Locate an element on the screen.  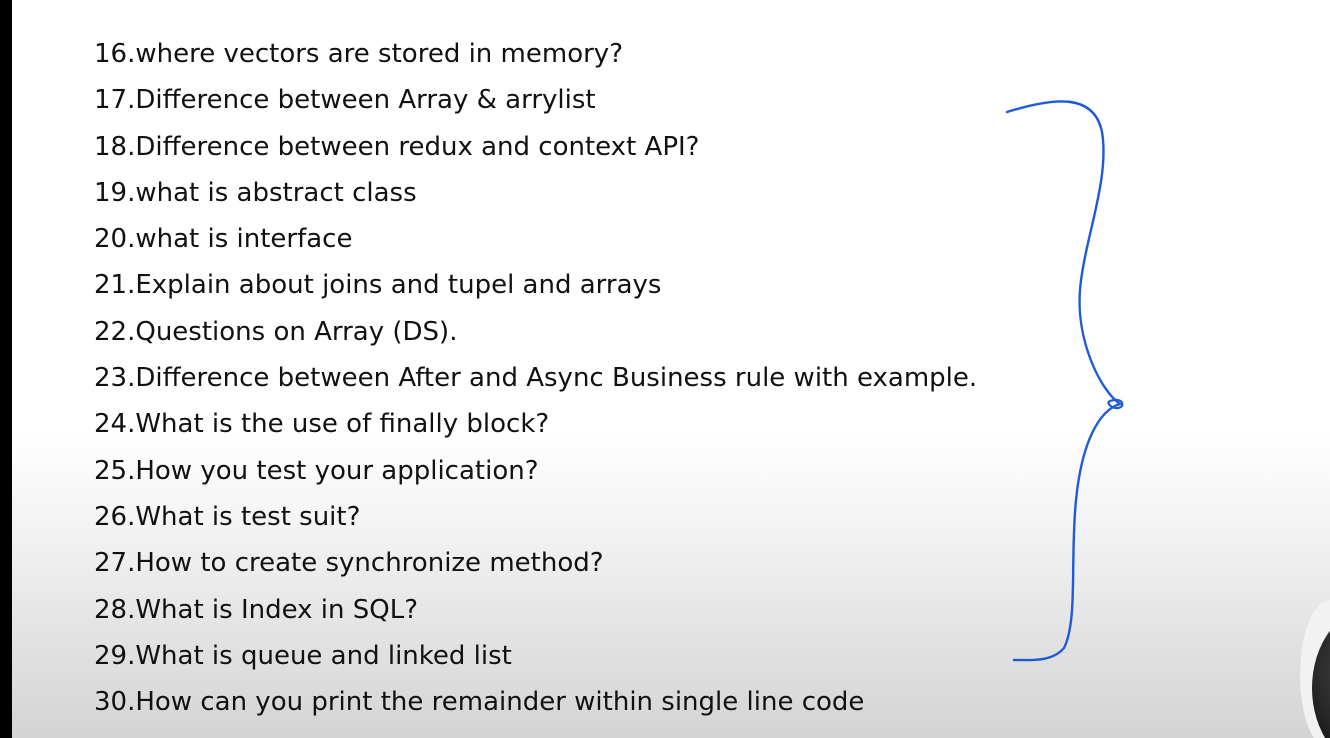
question-item: 16.where vectors are stored in memory? is located at coordinates (358, 54).